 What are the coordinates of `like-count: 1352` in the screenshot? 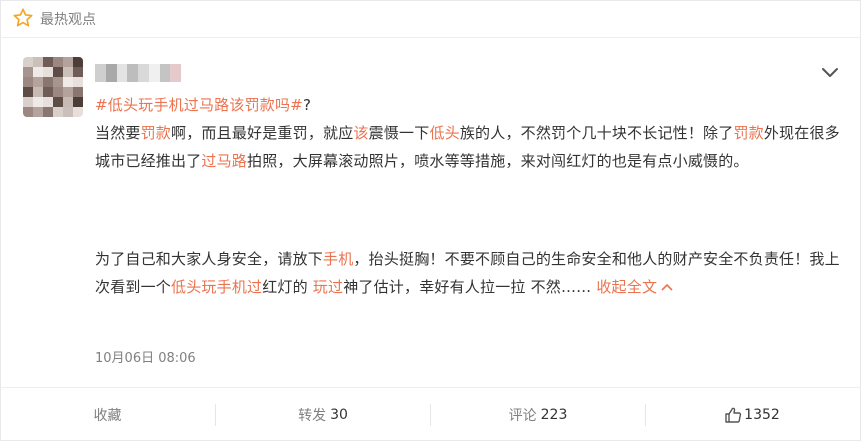 It's located at (762, 414).